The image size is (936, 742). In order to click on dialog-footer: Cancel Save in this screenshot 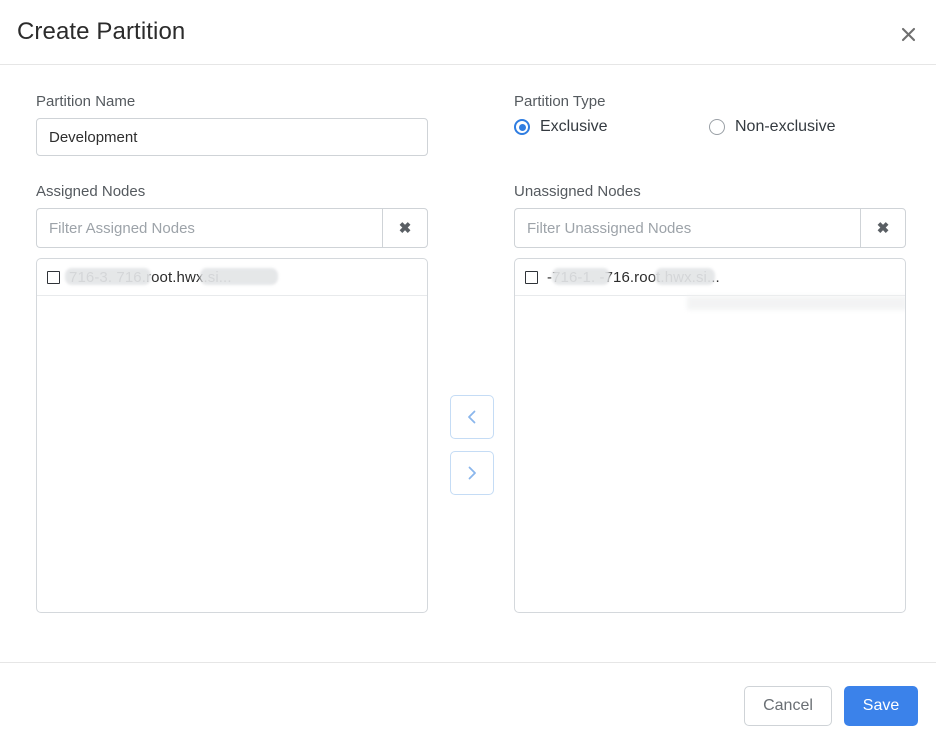, I will do `click(468, 702)`.